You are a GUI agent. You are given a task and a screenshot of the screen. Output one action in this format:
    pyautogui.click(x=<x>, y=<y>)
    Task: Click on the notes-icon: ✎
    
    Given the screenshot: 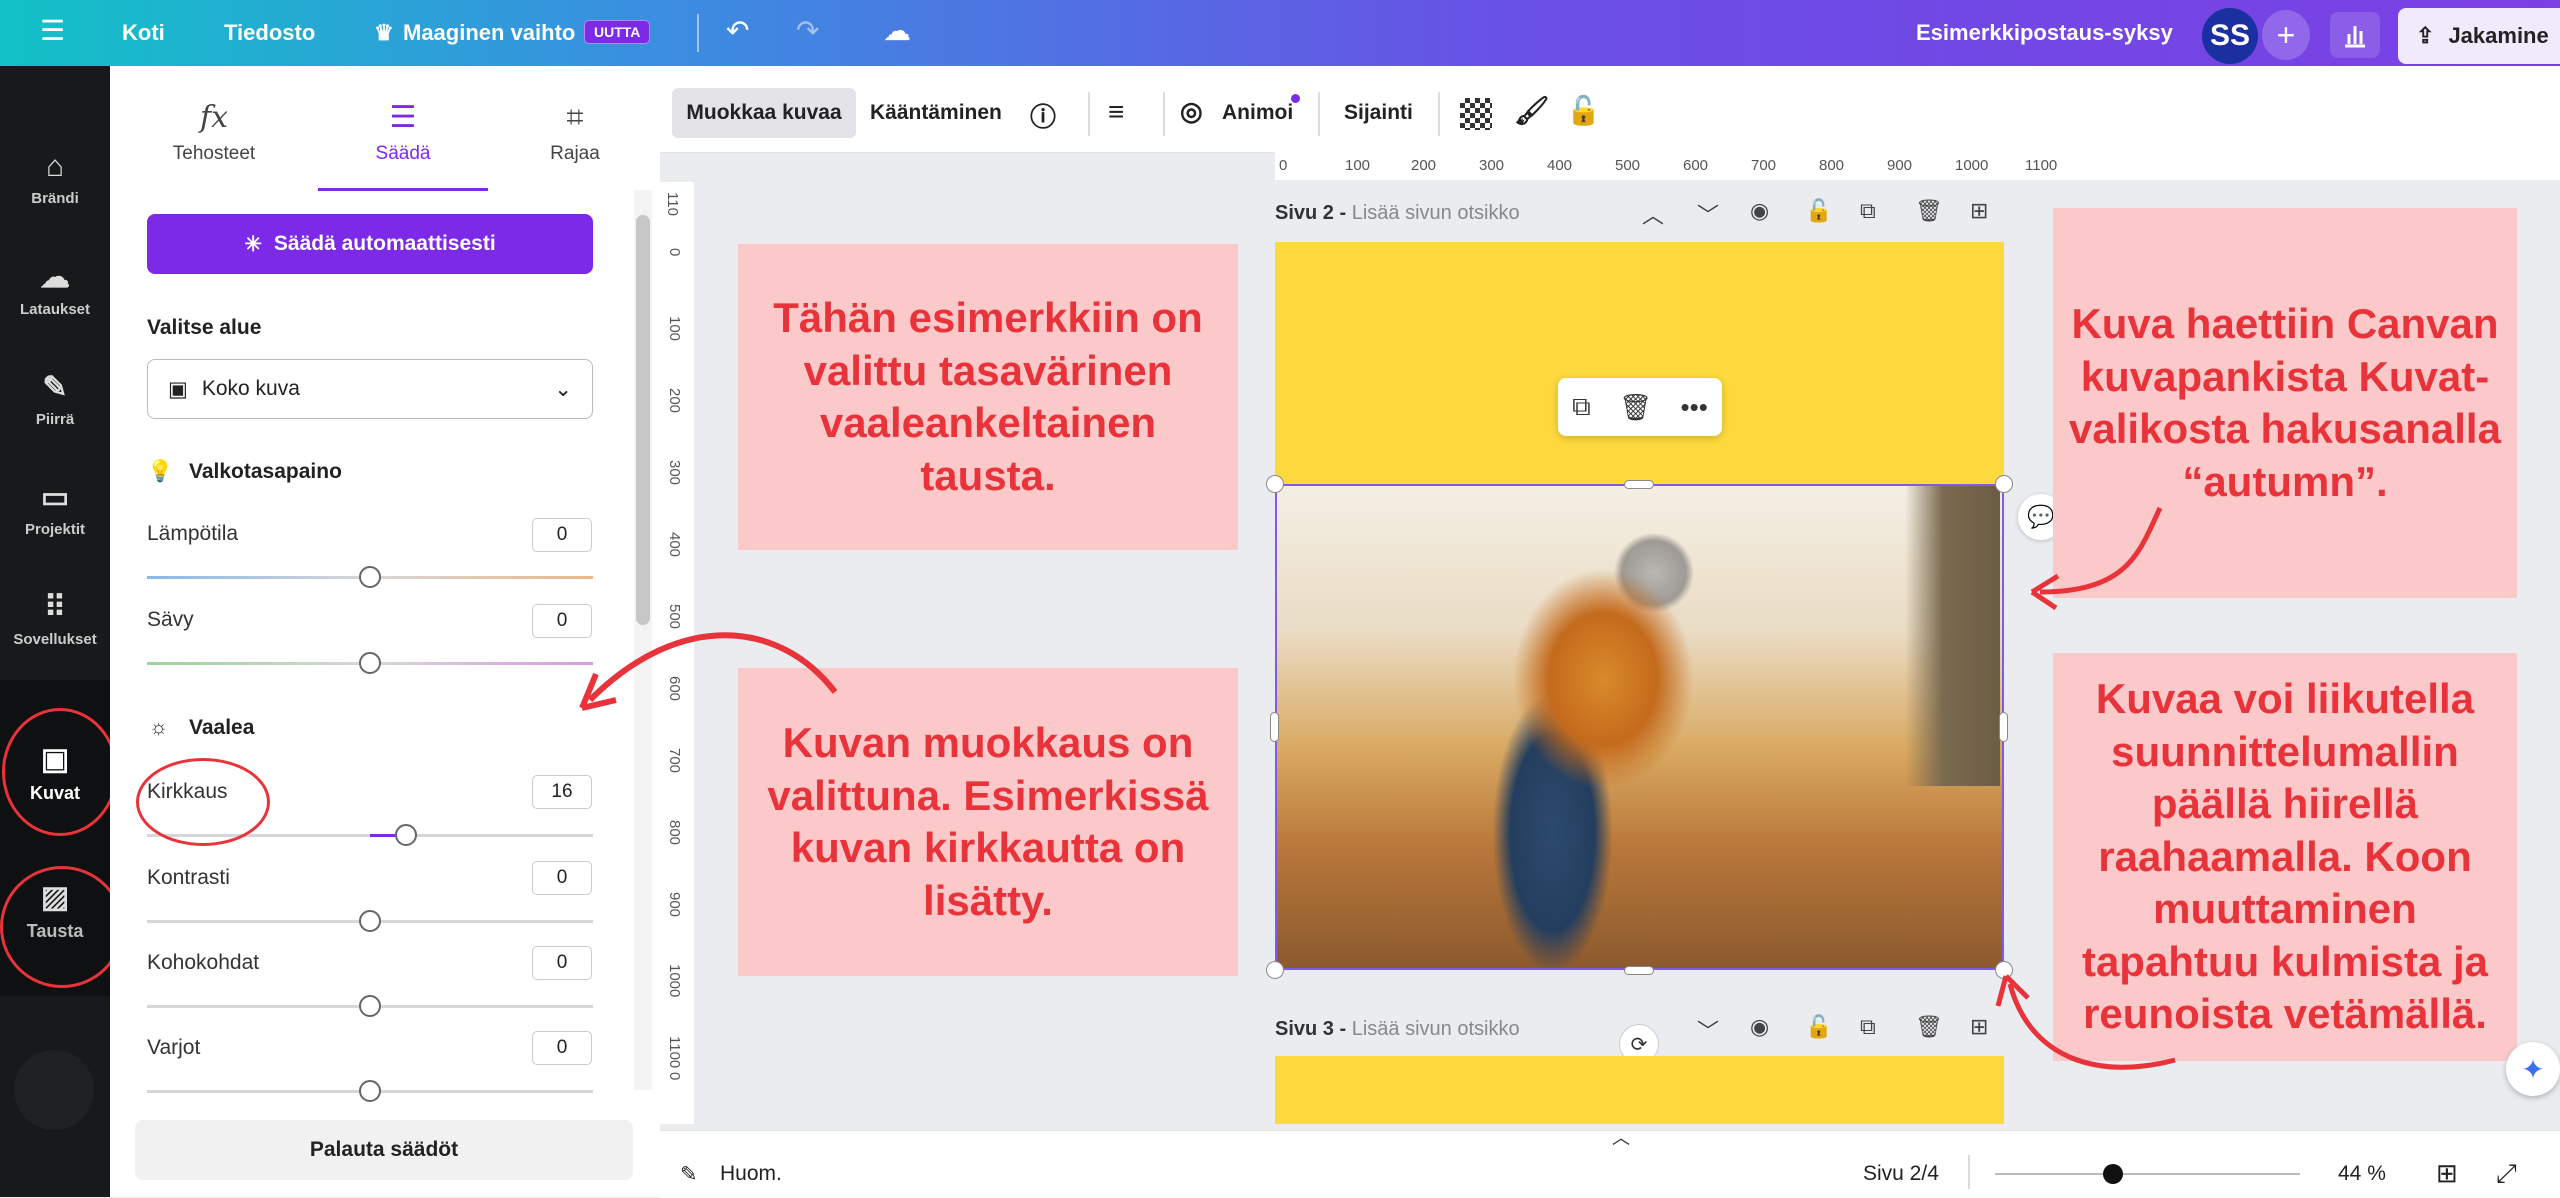 What is the action you would take?
    pyautogui.click(x=689, y=1174)
    